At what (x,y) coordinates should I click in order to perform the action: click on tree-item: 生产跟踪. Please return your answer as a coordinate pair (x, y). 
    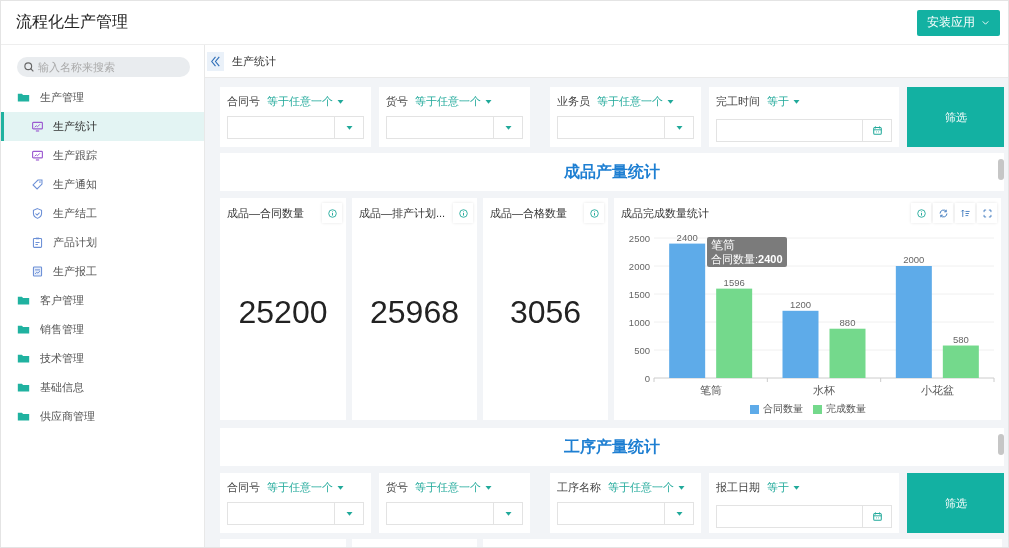
    Looking at the image, I should click on (102, 155).